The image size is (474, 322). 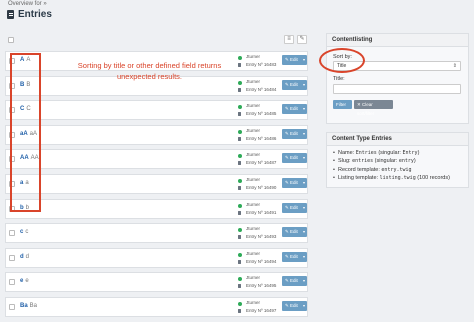 I want to click on list-item: c c Jturner Entry Nº 16493 ✎ Edit ▾, so click(x=156, y=233).